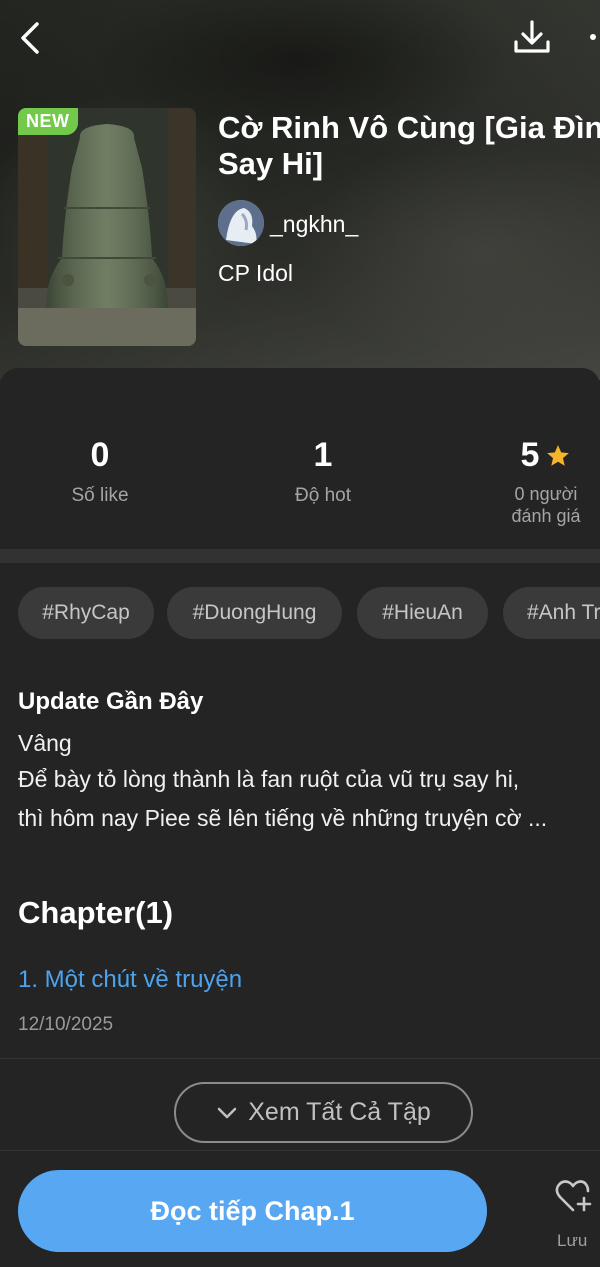 Image resolution: width=600 pixels, height=1267 pixels. What do you see at coordinates (66, 1024) in the screenshot?
I see `chapter-date: 12/10/2025` at bounding box center [66, 1024].